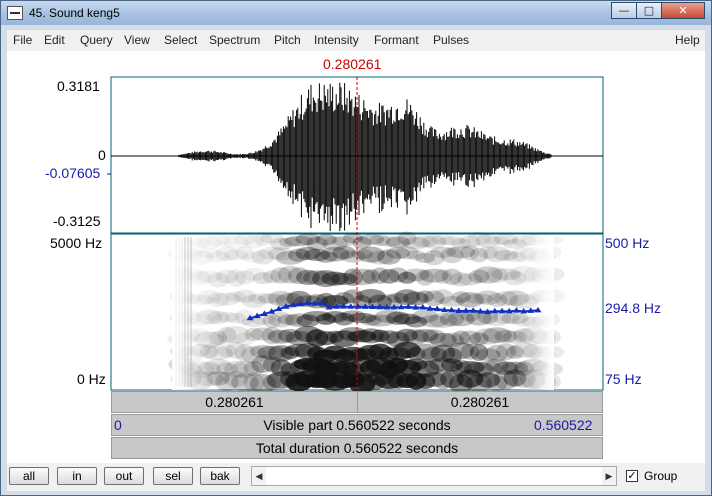  Describe the element at coordinates (609, 476) in the screenshot. I see `scroll-right-icon: ▶` at that location.